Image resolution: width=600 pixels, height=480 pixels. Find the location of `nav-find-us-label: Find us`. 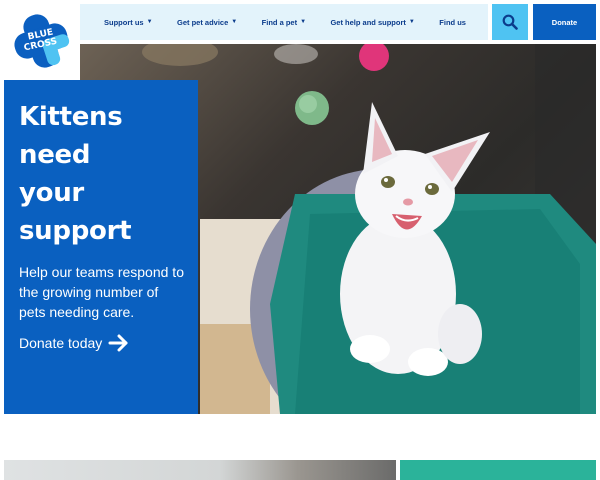

nav-find-us-label: Find us is located at coordinates (452, 22).